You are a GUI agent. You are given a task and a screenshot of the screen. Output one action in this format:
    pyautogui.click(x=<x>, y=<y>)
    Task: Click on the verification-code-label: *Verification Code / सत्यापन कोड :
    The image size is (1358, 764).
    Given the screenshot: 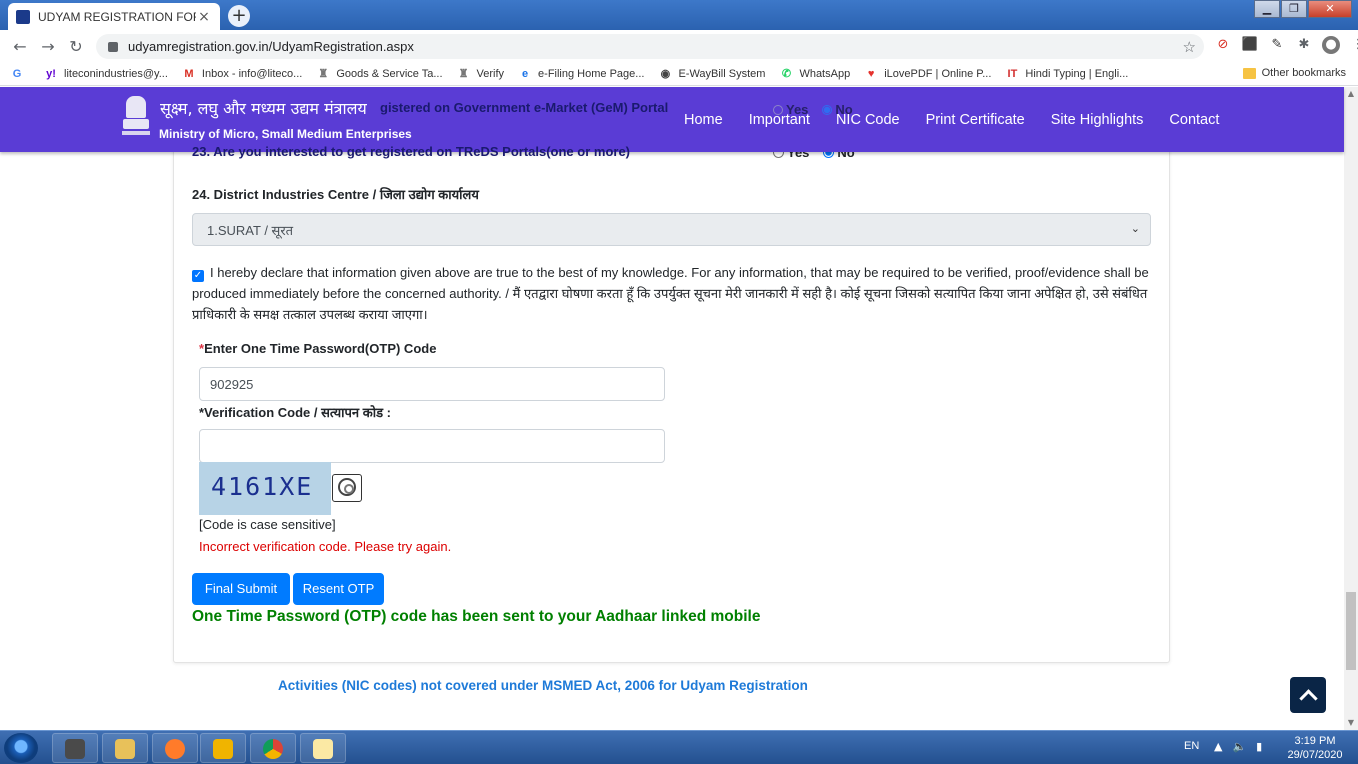 What is the action you would take?
    pyautogui.click(x=295, y=412)
    